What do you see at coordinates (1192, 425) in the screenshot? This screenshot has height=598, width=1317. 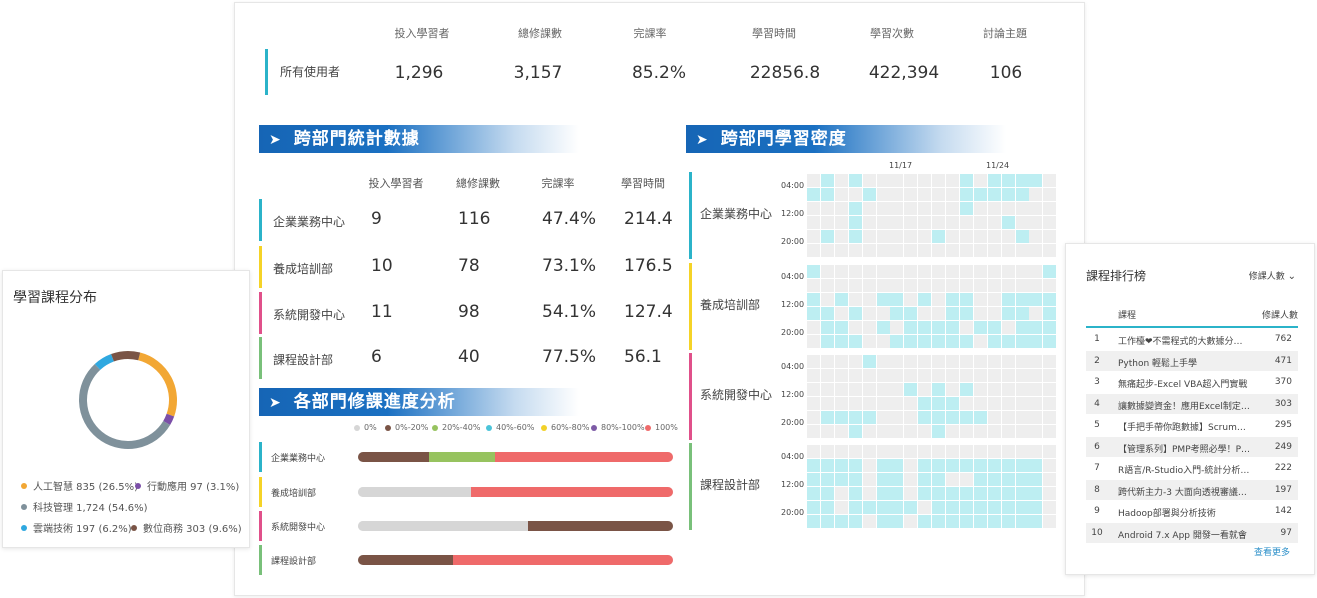 I see `ranking-row: 5 【手把手帶你跑數據】Scrum… 295` at bounding box center [1192, 425].